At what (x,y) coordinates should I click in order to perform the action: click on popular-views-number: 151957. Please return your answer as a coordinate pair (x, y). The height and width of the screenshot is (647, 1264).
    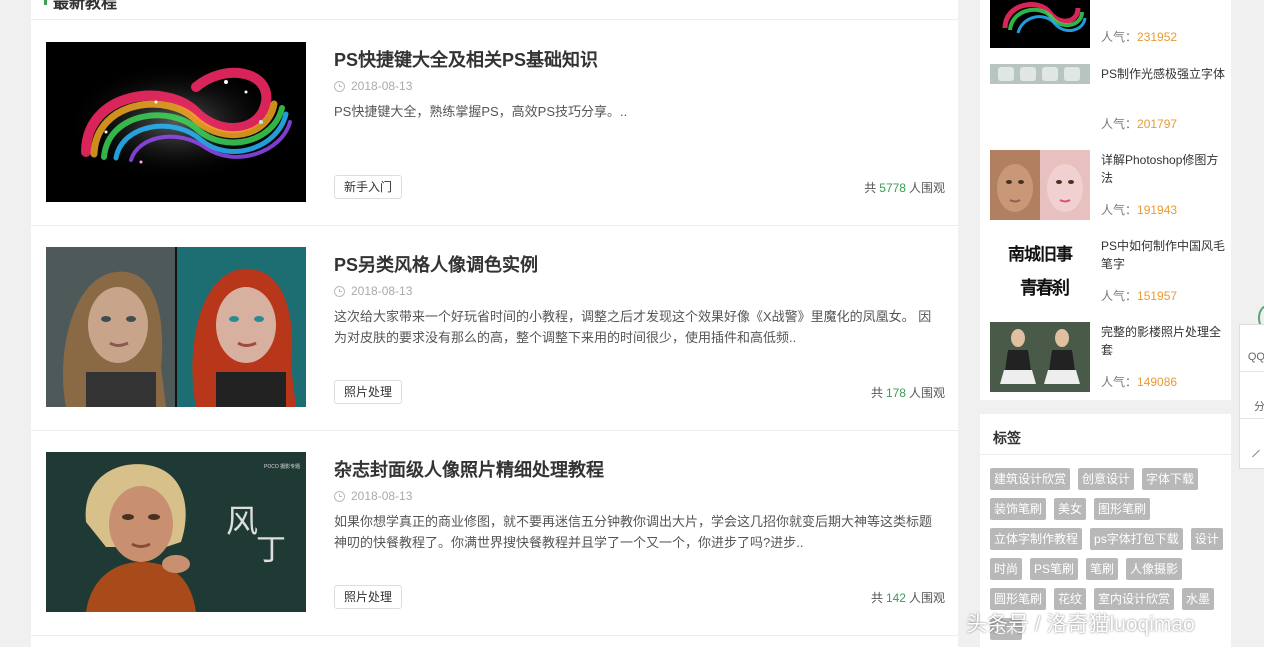
    Looking at the image, I should click on (1157, 296).